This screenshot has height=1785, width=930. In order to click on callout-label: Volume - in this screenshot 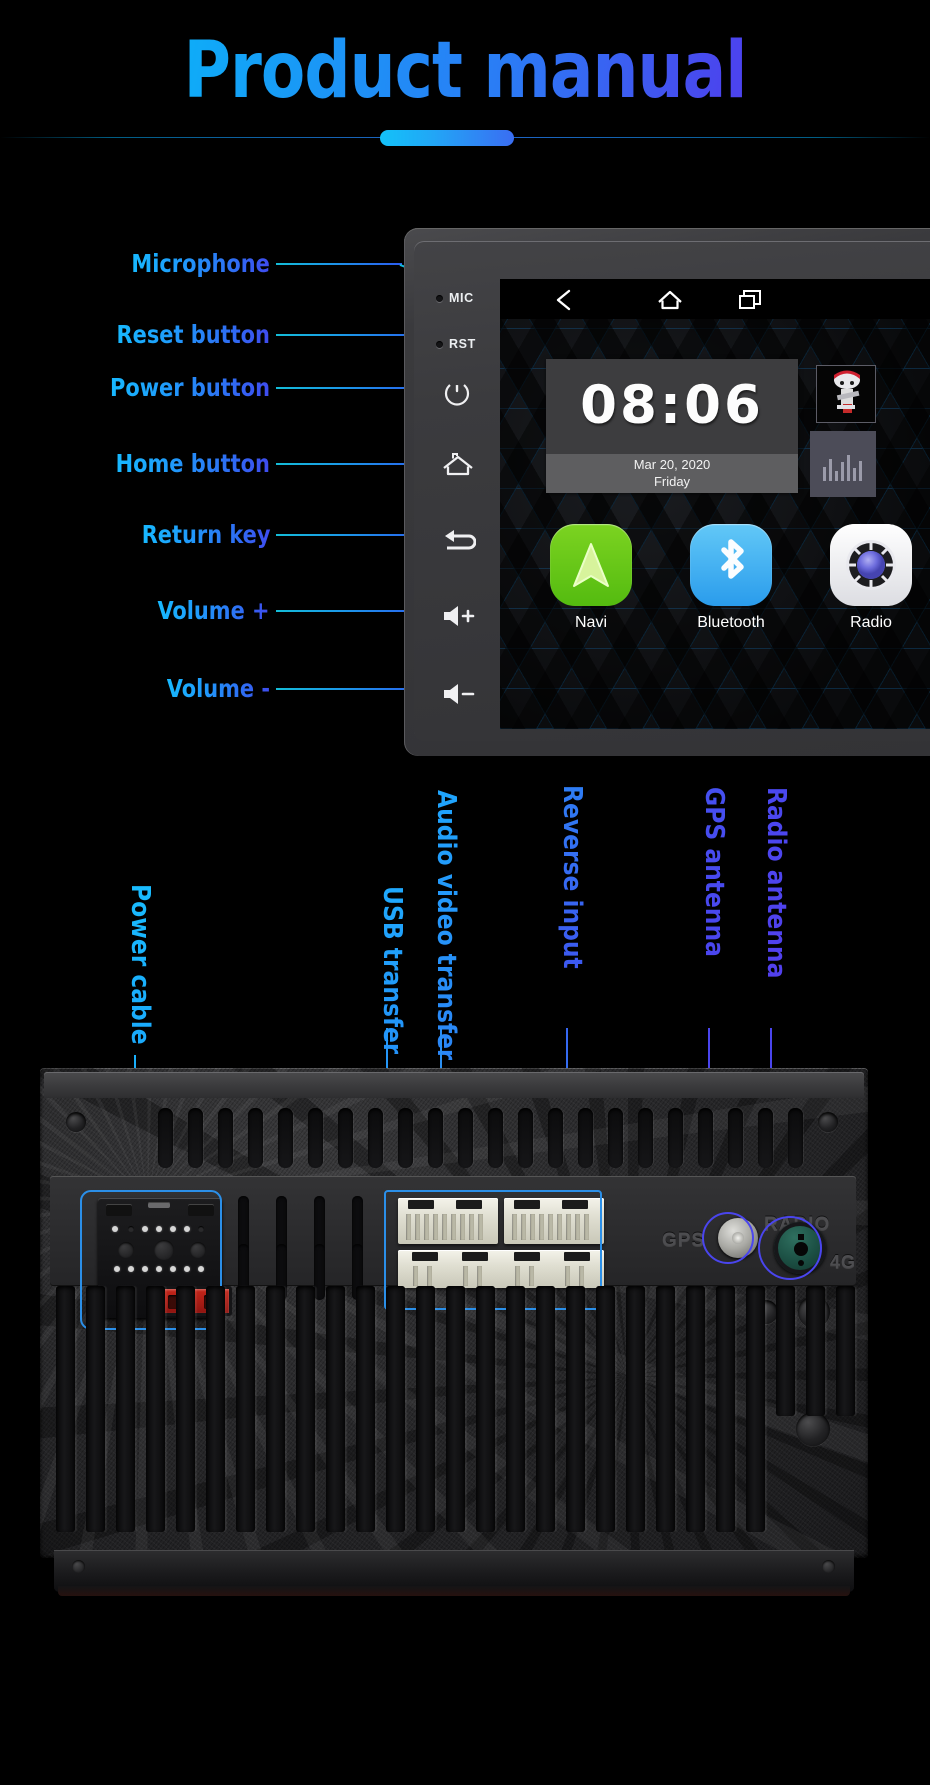, I will do `click(218, 689)`.